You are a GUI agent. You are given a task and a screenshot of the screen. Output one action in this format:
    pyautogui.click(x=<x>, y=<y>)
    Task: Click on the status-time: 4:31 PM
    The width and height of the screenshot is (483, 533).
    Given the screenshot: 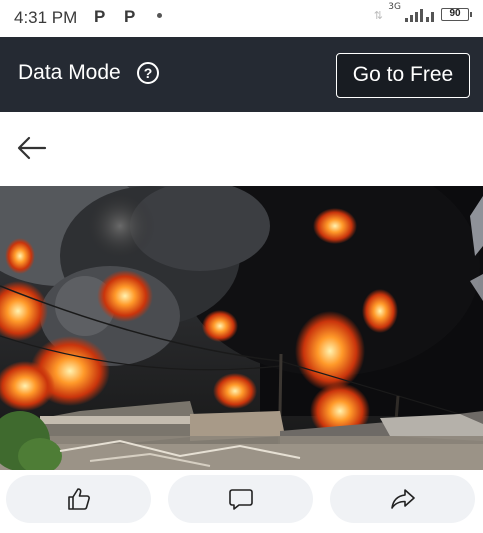 What is the action you would take?
    pyautogui.click(x=46, y=17)
    